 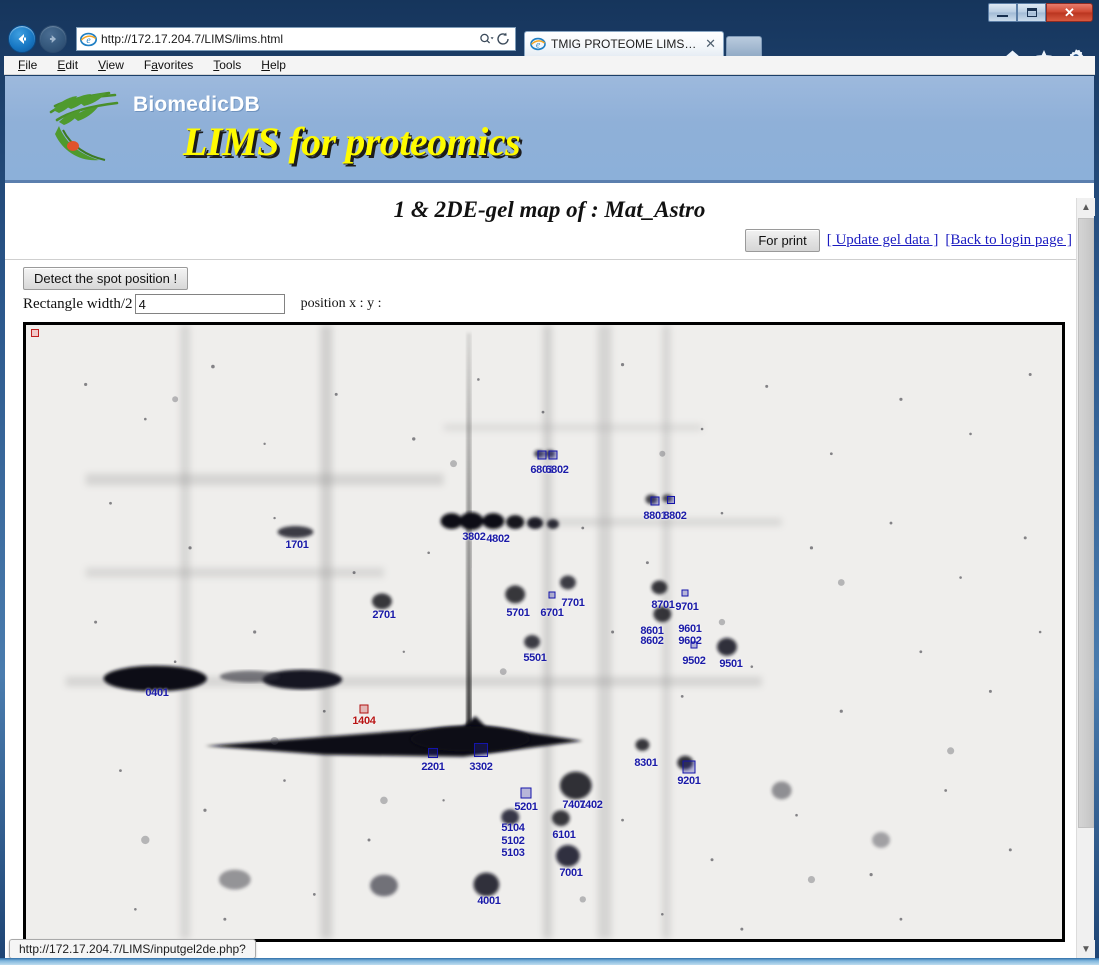 What do you see at coordinates (687, 607) in the screenshot?
I see `spot-label-9701: 9701` at bounding box center [687, 607].